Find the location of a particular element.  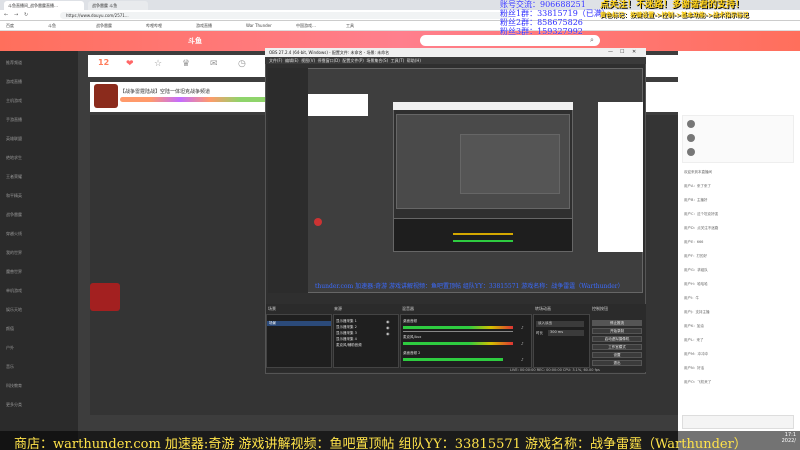

chat-message: 用户C：这个坦克好强 is located at coordinates (701, 214).